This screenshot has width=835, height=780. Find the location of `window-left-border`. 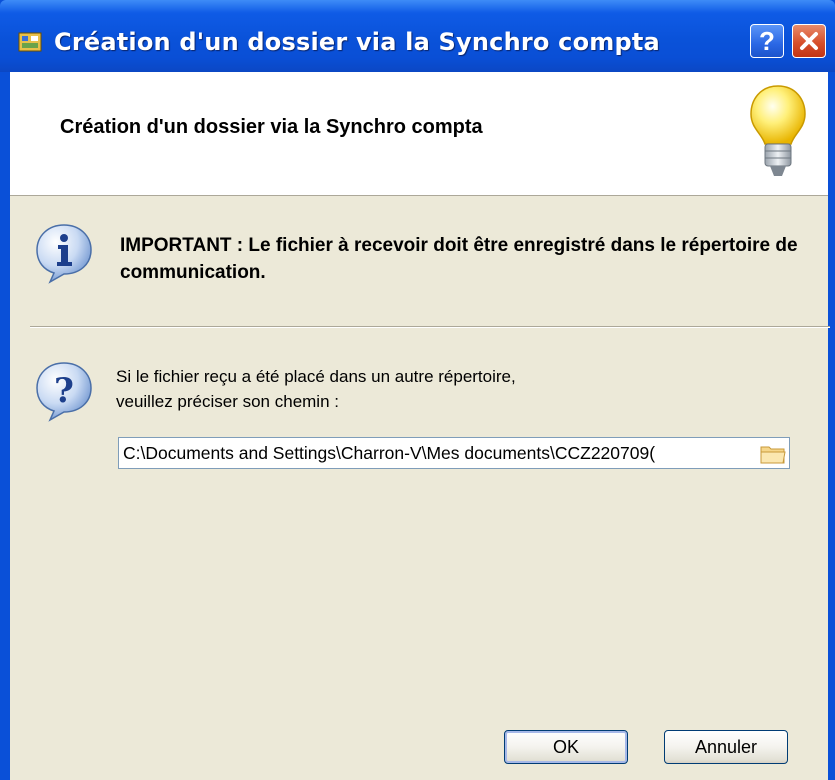

window-left-border is located at coordinates (5, 426).